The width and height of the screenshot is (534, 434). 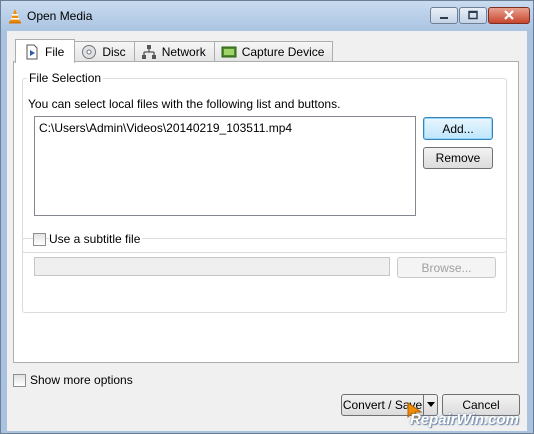 I want to click on close-button, so click(x=509, y=15).